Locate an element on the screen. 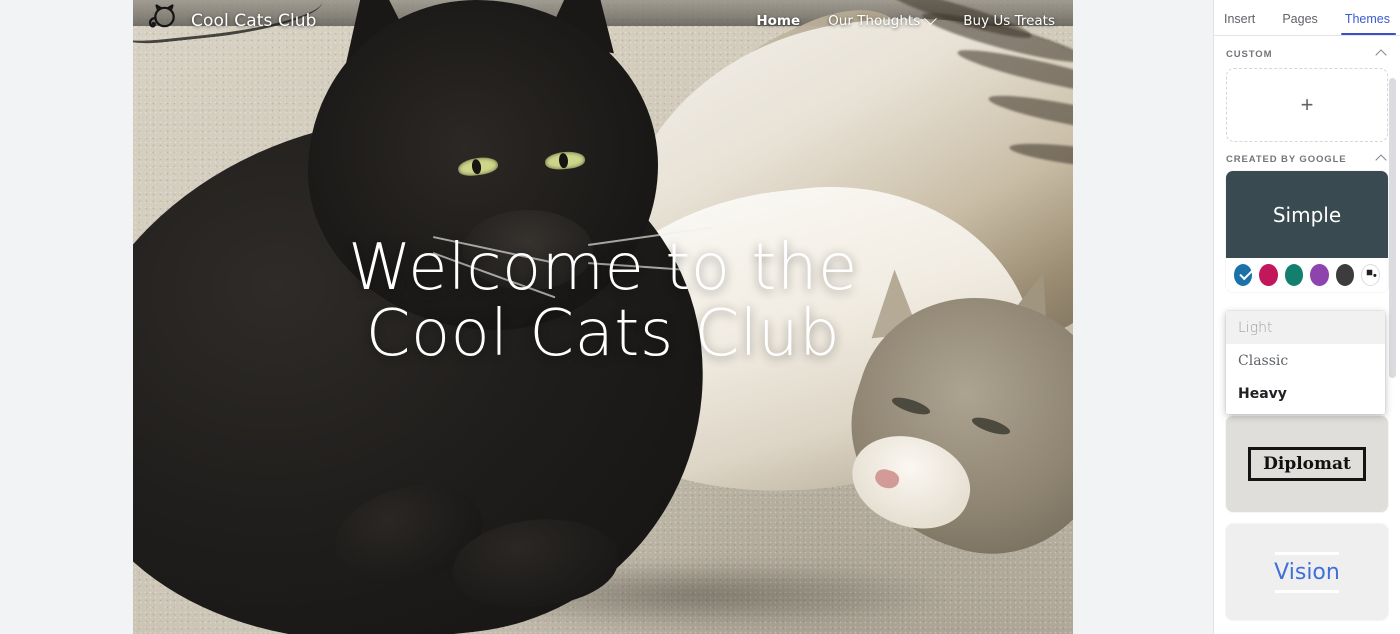 This screenshot has width=1400, height=634. vision-rule-top is located at coordinates (1307, 553).